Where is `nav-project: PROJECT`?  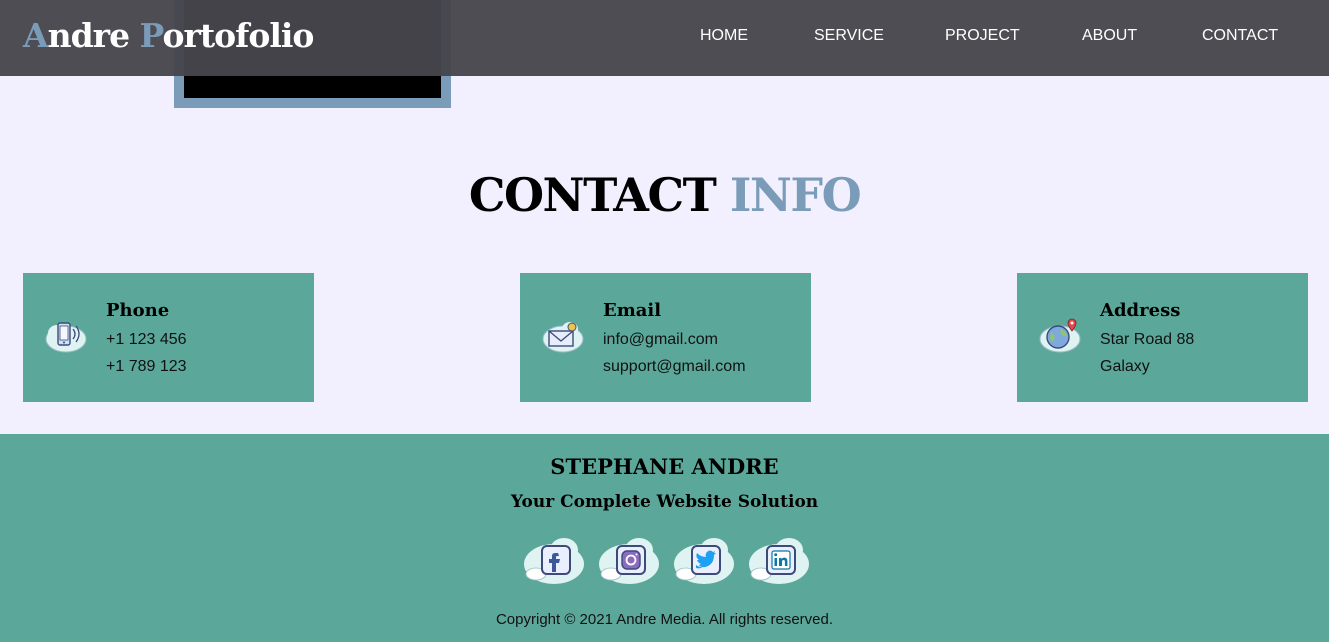
nav-project: PROJECT is located at coordinates (982, 36).